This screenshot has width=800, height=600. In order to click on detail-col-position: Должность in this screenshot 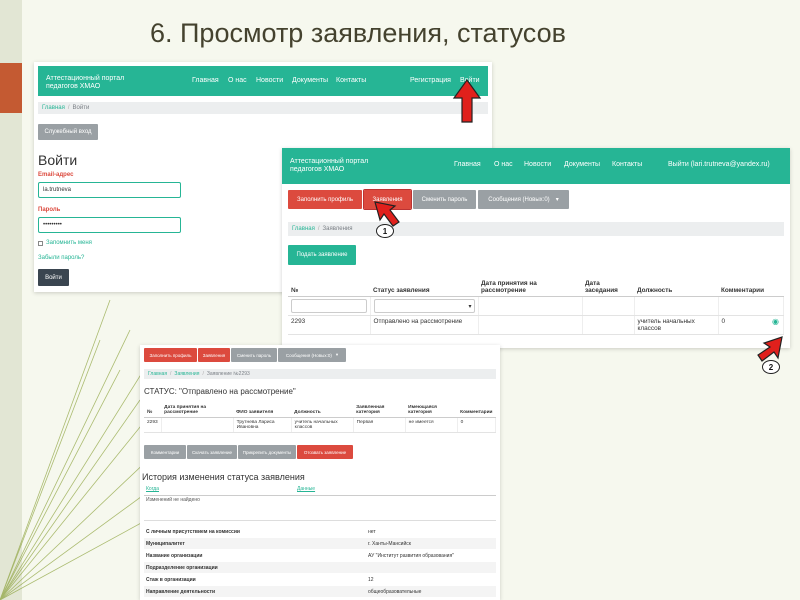, I will do `click(322, 410)`.